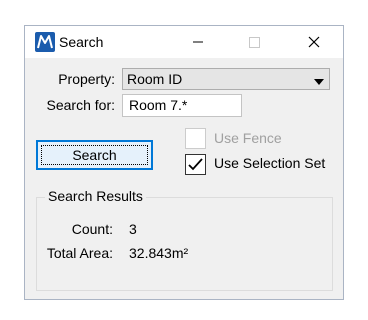  Describe the element at coordinates (79, 253) in the screenshot. I see `total-area-label: Total Area:` at that location.